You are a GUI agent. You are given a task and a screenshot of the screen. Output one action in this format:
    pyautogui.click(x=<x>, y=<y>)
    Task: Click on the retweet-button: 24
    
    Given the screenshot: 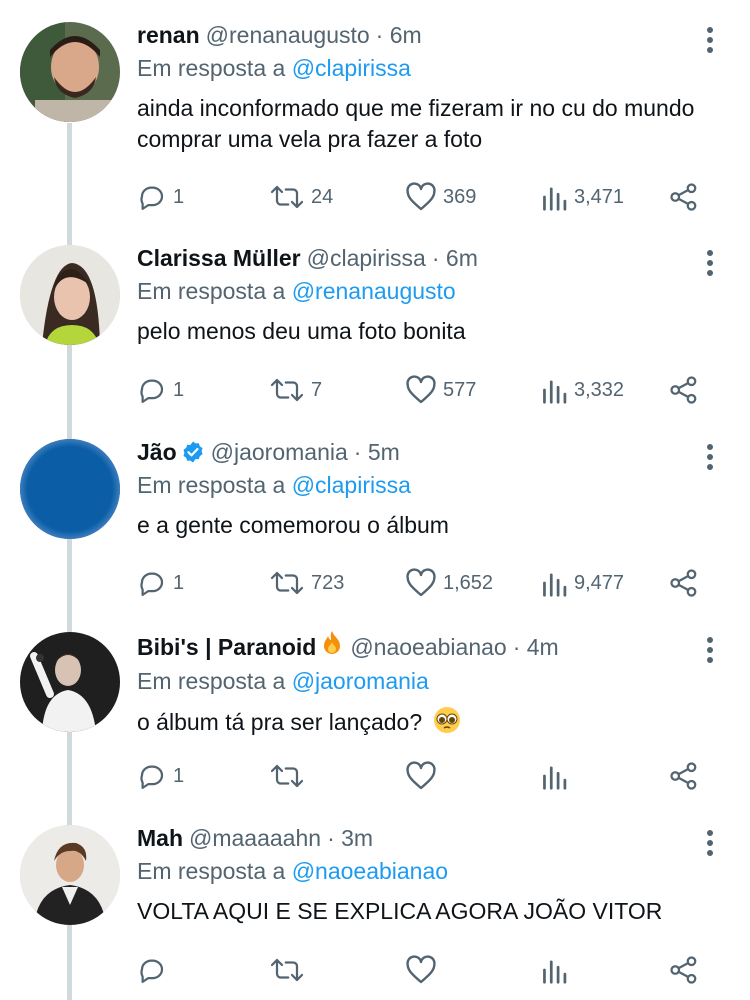 What is the action you would take?
    pyautogui.click(x=301, y=197)
    